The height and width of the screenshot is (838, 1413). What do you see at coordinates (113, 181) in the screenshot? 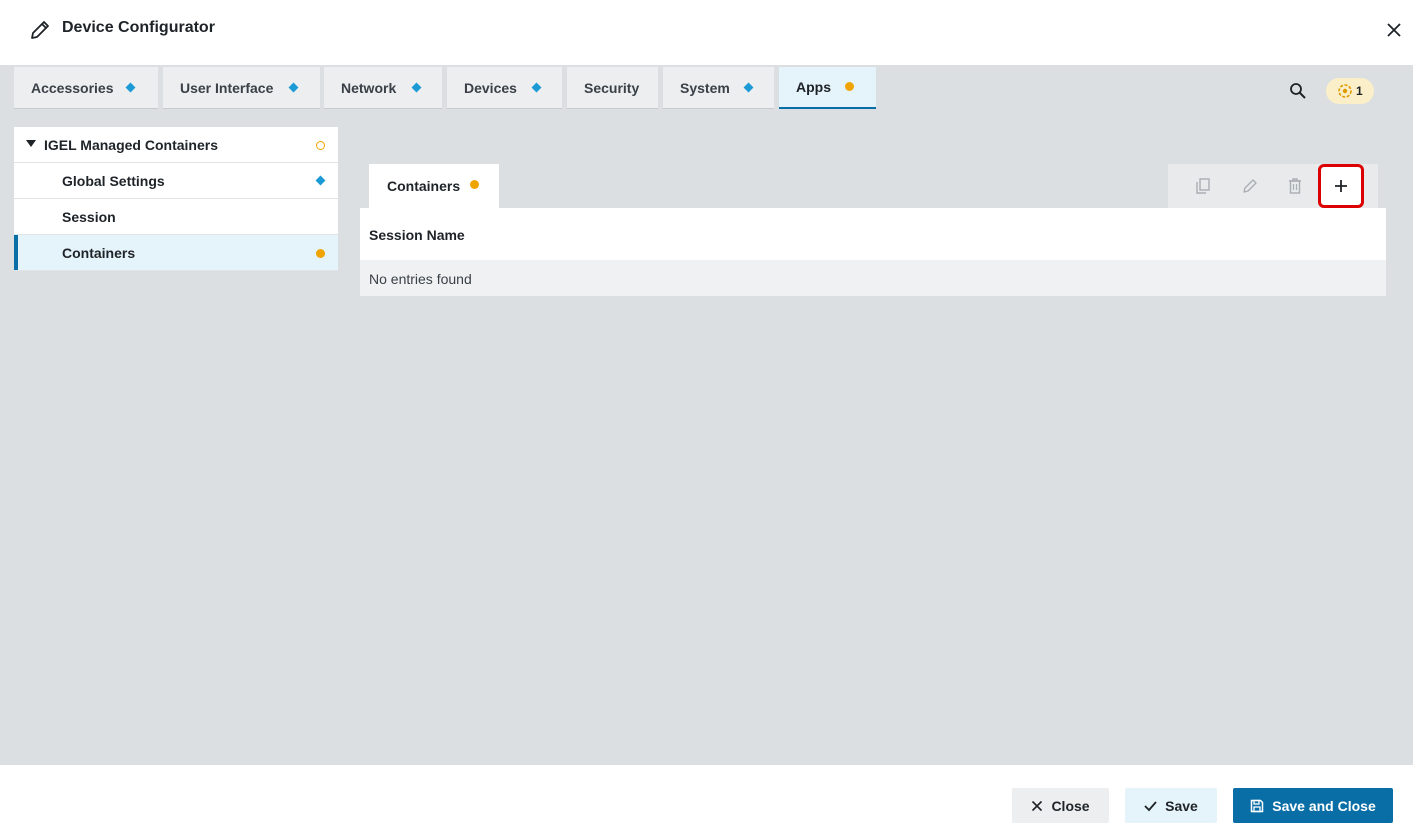
I see `tree-item-label: Global Settings` at bounding box center [113, 181].